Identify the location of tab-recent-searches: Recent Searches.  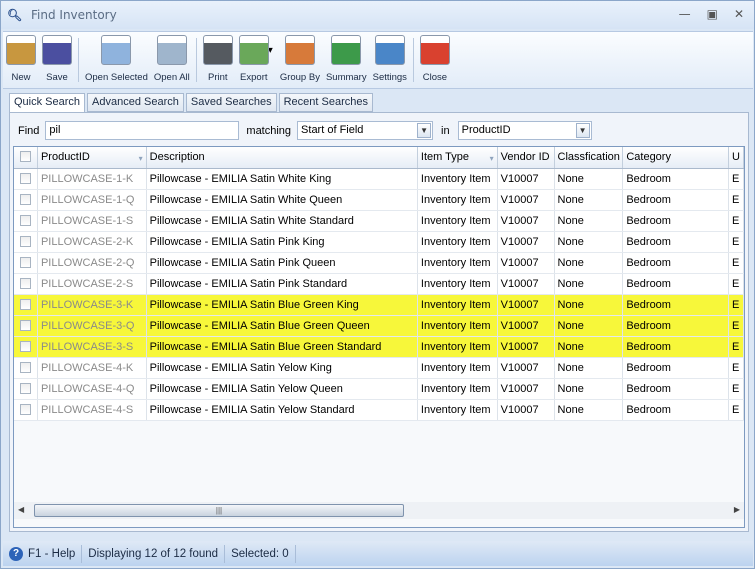
(325, 102).